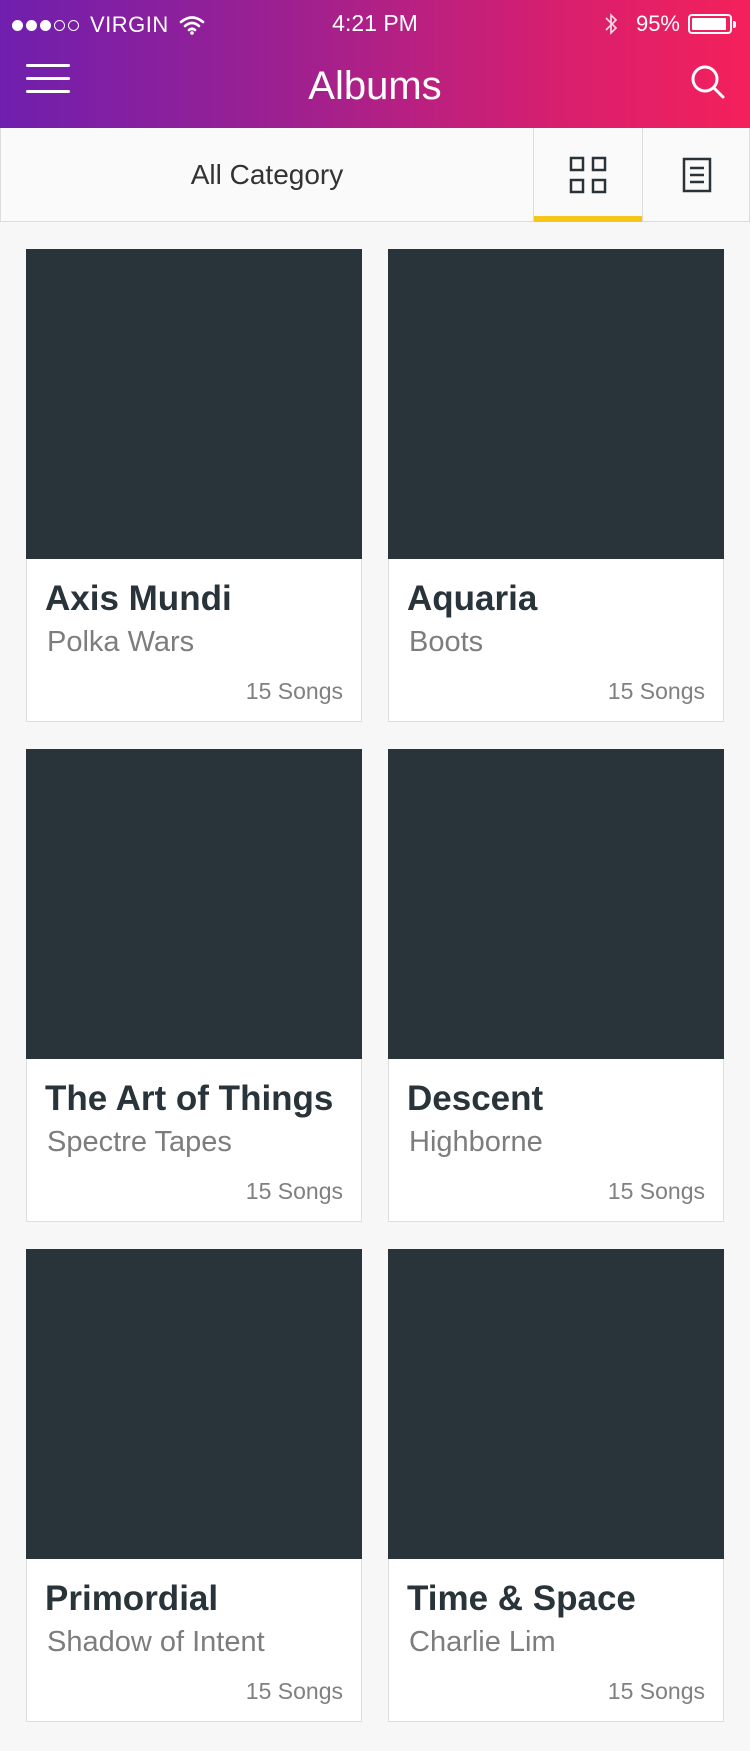 The height and width of the screenshot is (1751, 750). I want to click on album-title: Time & Space, so click(521, 1598).